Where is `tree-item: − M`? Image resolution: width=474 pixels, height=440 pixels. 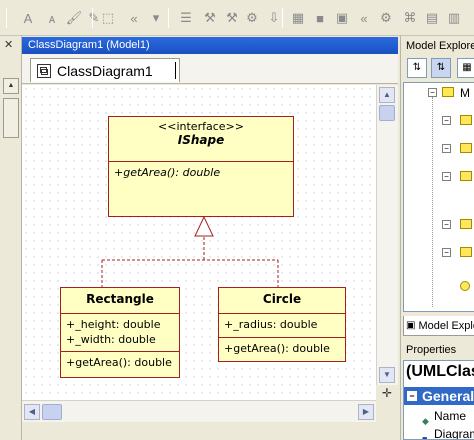
tree-item: − M is located at coordinates (439, 93).